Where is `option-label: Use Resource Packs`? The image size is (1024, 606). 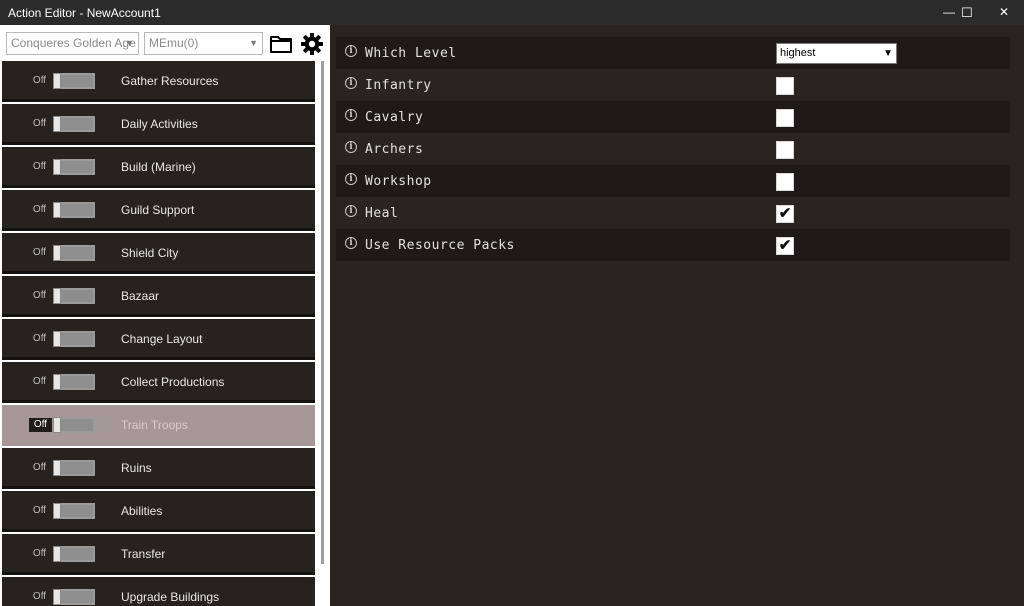 option-label: Use Resource Packs is located at coordinates (440, 245).